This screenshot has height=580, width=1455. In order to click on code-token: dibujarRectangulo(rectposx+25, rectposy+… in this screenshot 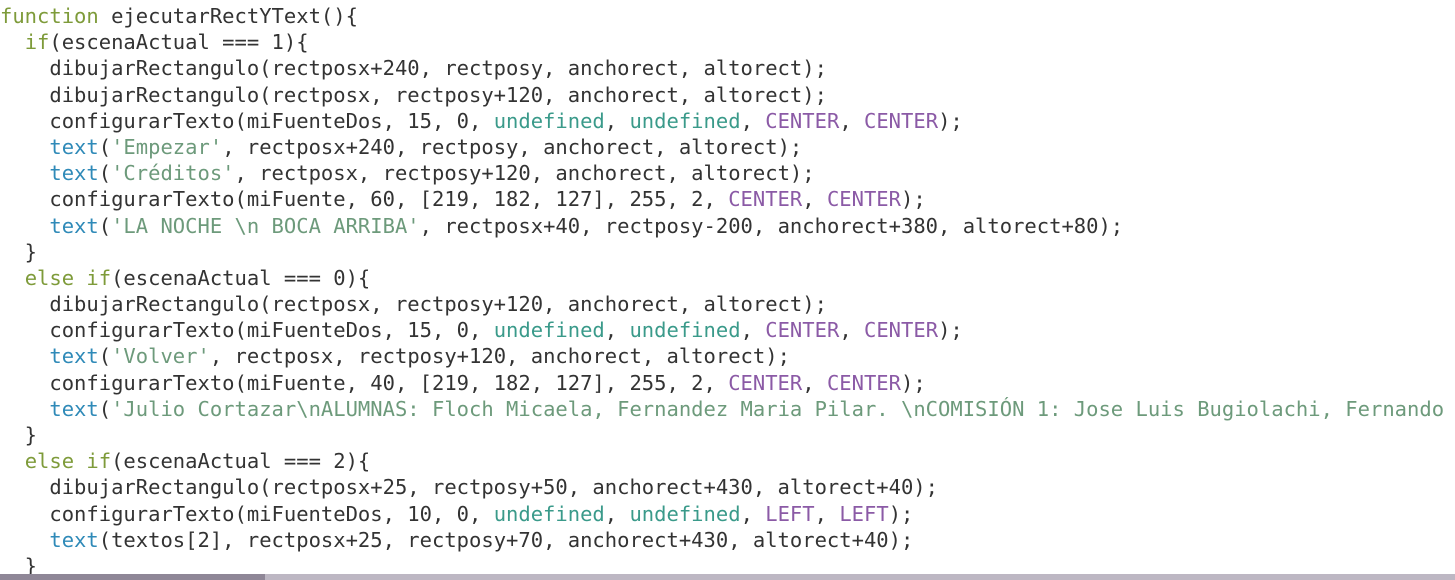, I will do `click(469, 487)`.